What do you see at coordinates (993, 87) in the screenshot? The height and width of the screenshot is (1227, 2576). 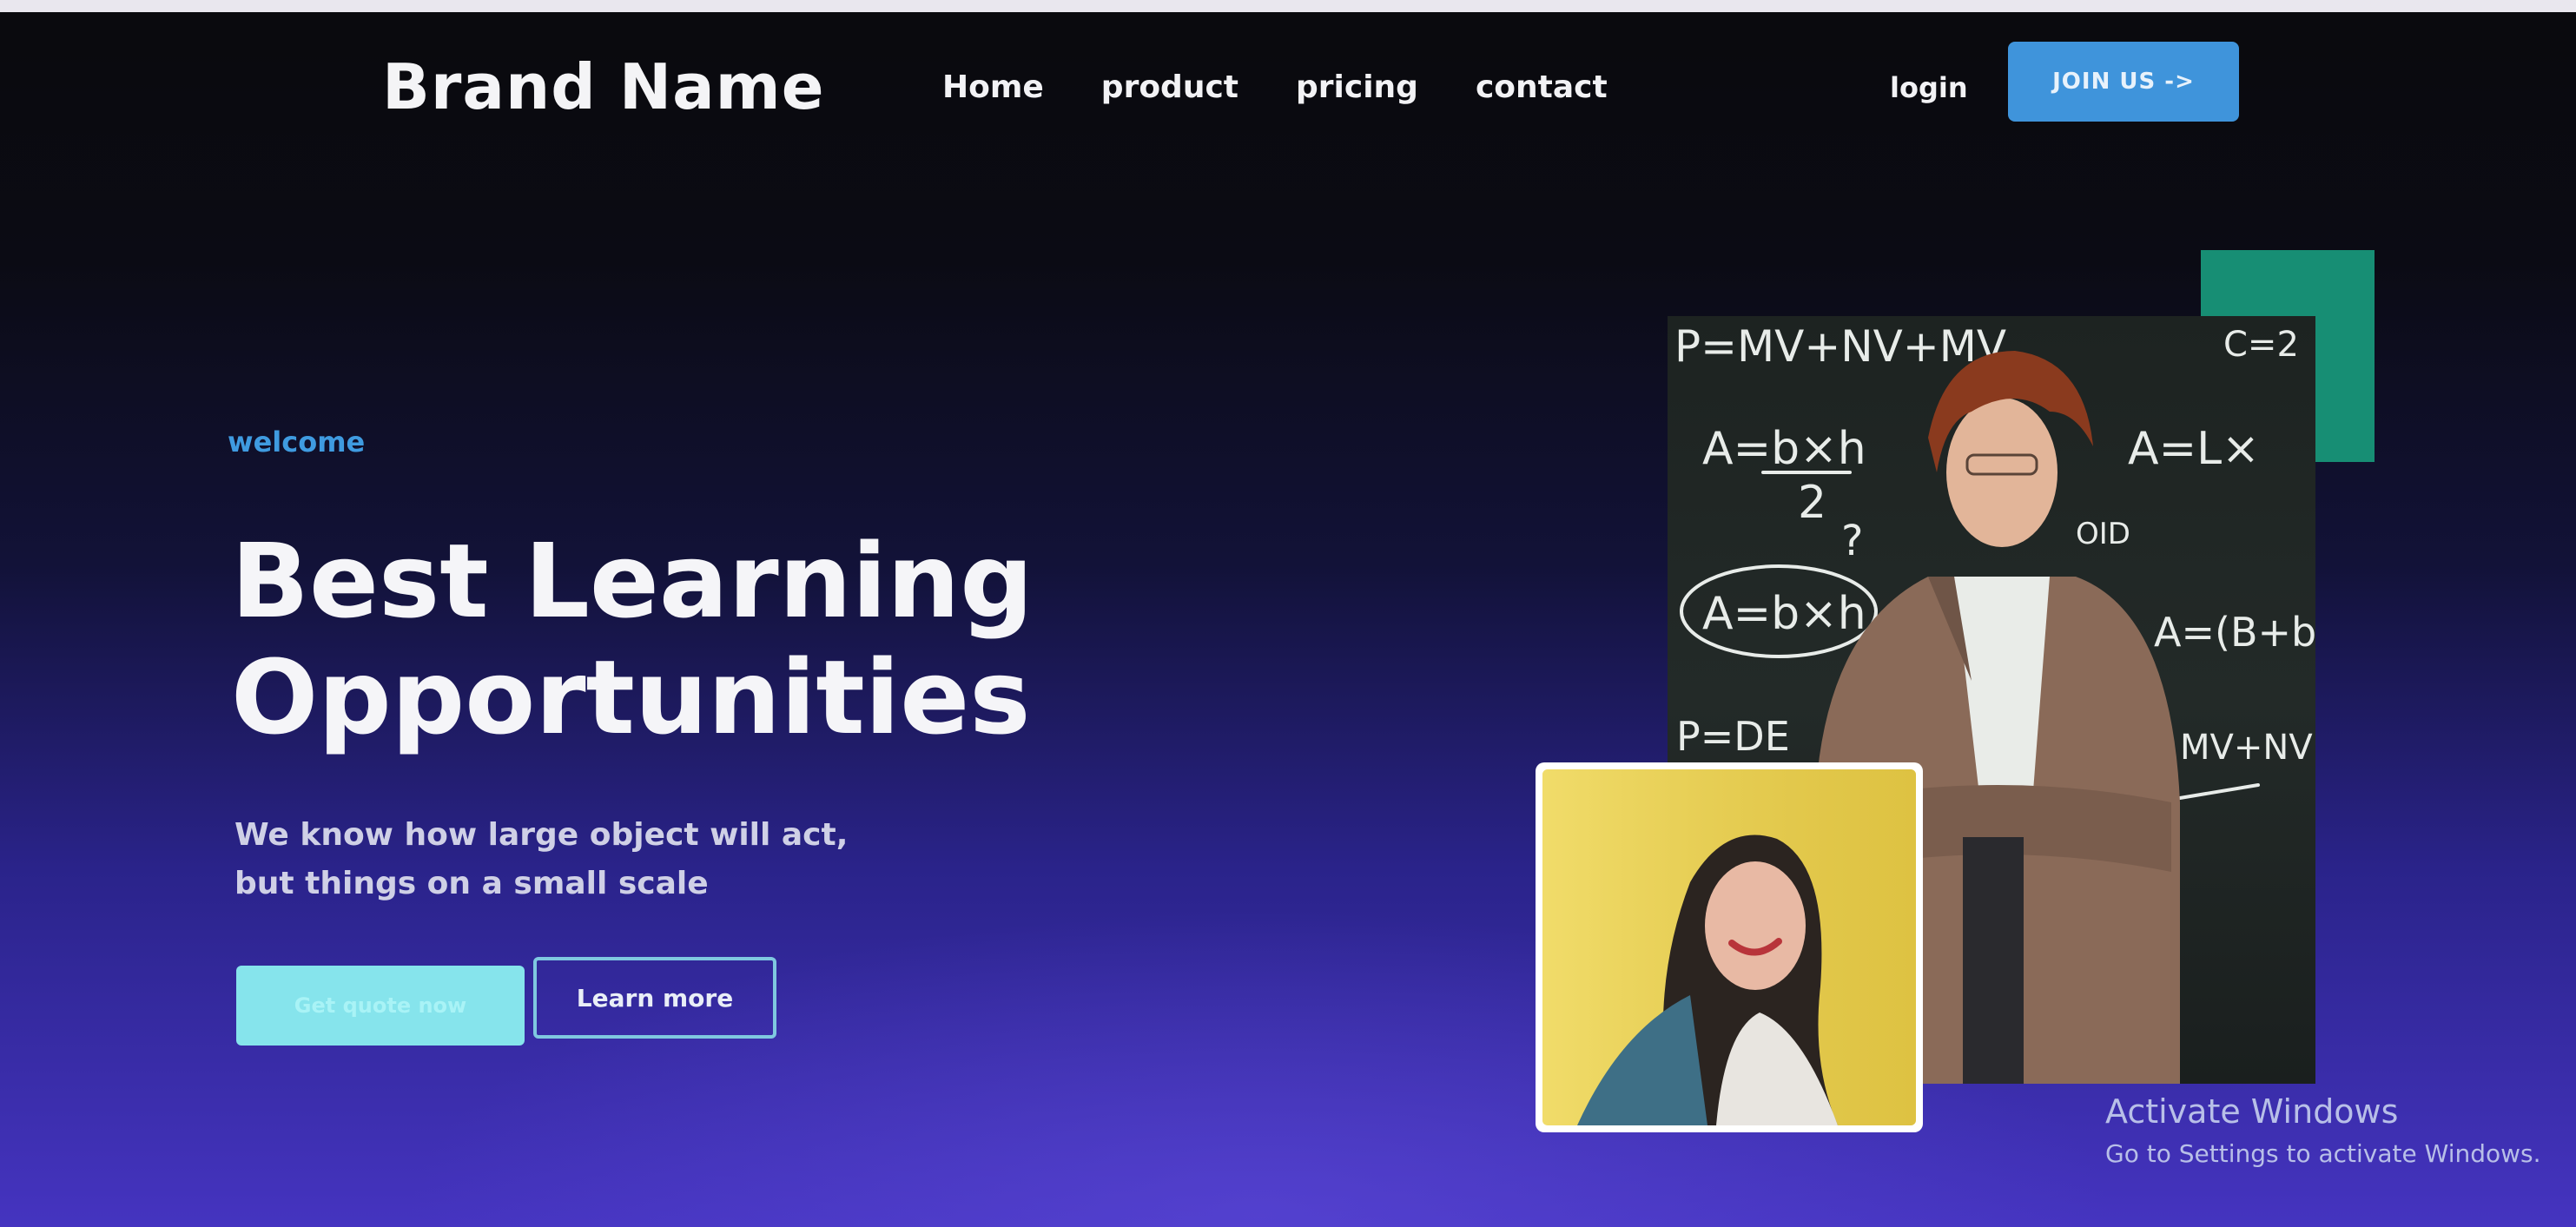 I see `nav-link-home: Home` at bounding box center [993, 87].